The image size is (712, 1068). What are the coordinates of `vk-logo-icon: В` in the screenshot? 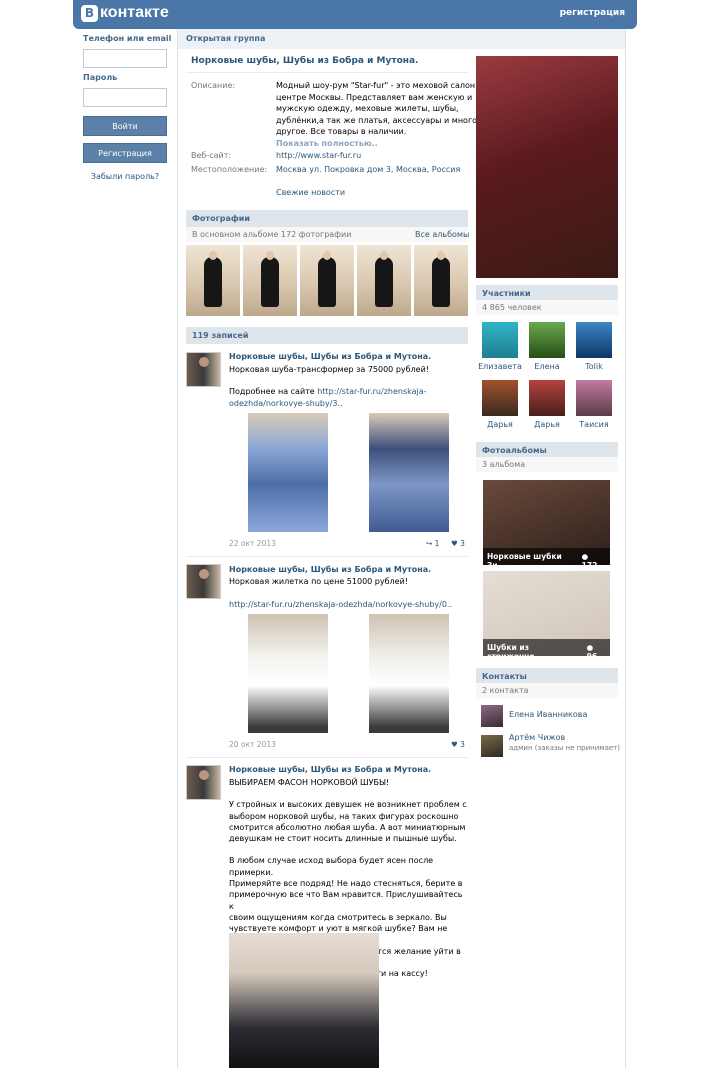 It's located at (89, 13).